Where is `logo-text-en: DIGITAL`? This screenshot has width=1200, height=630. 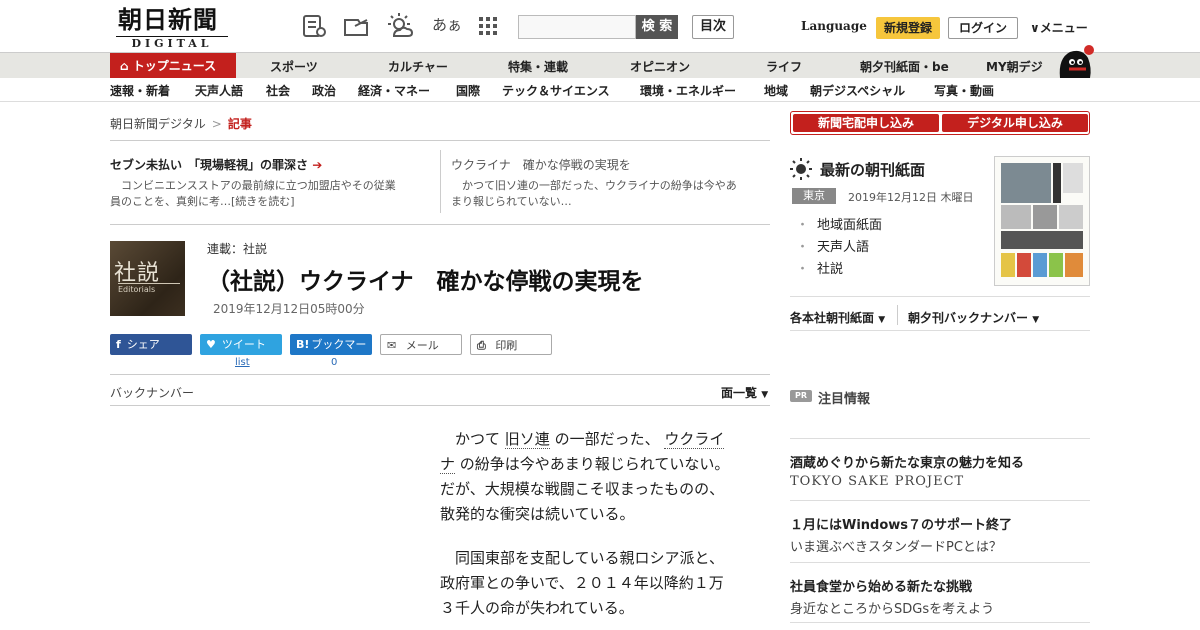
logo-text-en: DIGITAL is located at coordinates (172, 43).